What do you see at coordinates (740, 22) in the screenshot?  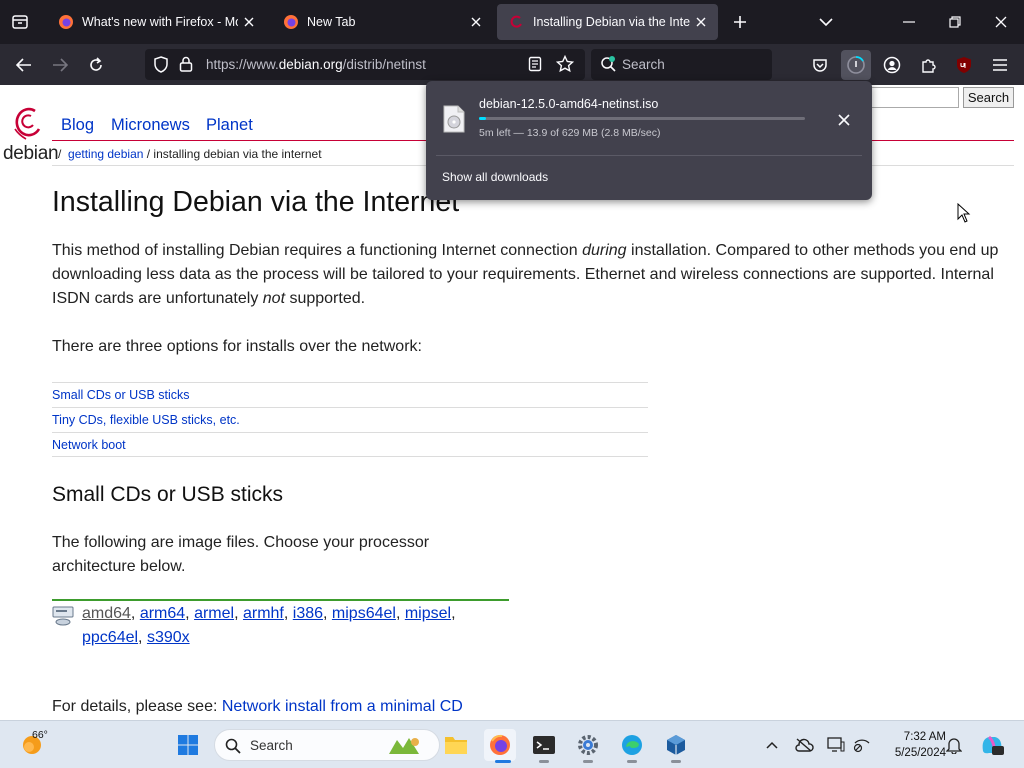 I see `new-tab-plus-icon` at bounding box center [740, 22].